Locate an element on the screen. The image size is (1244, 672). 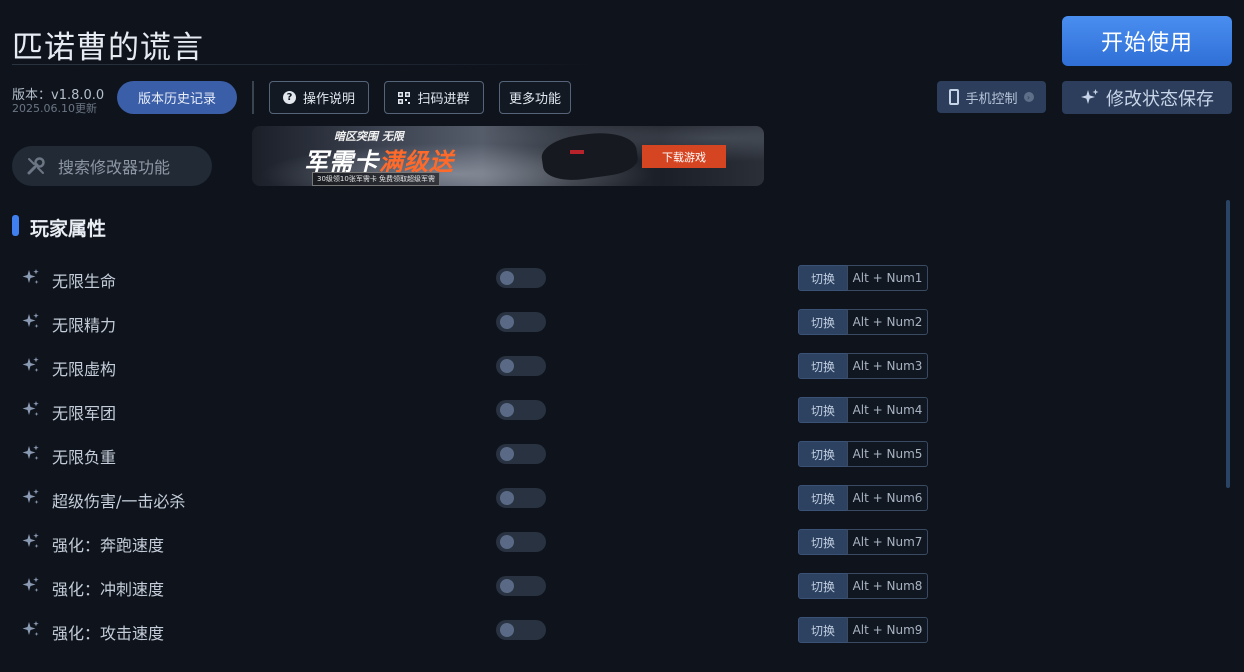
save-state-button: 修改状态保存 is located at coordinates (1147, 97).